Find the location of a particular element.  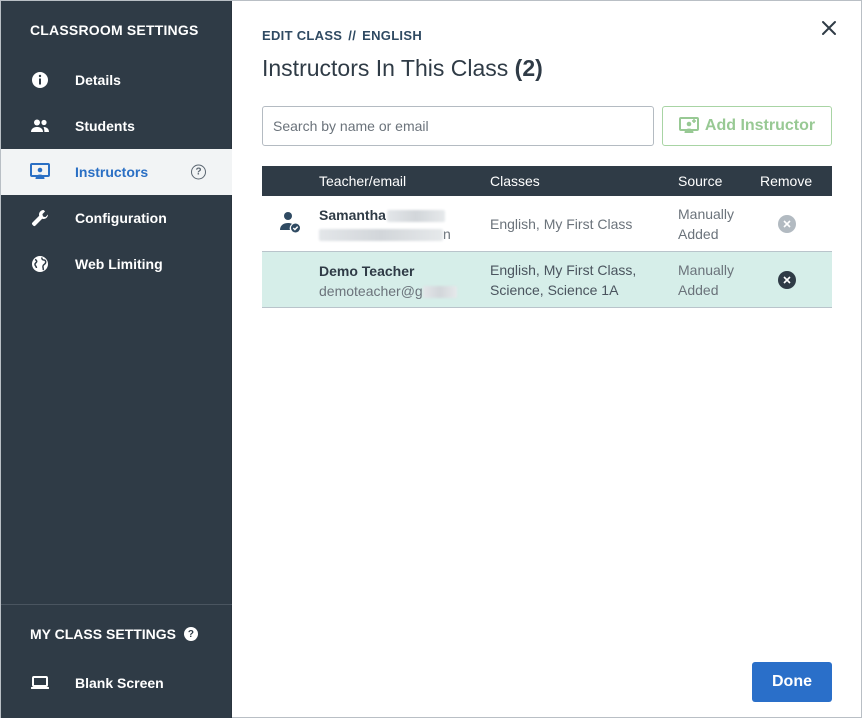

close-button is located at coordinates (829, 28).